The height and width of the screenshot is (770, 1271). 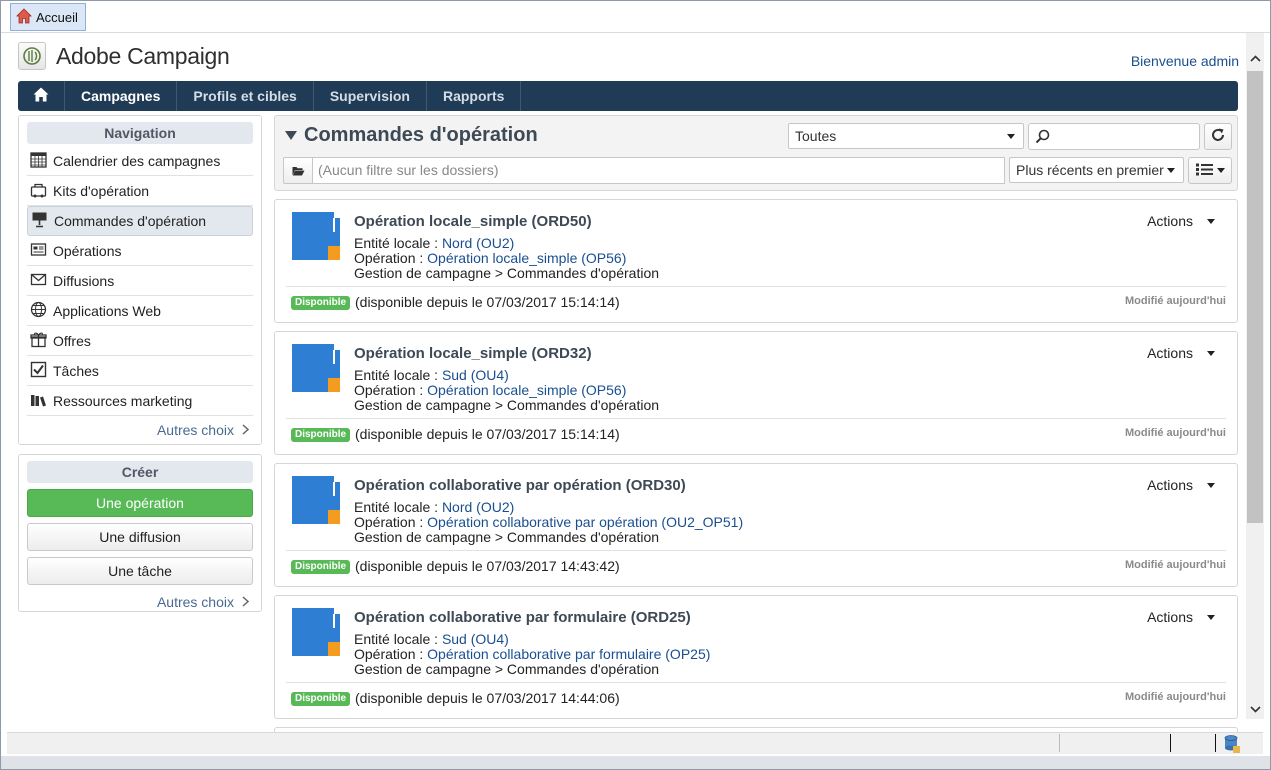 I want to click on create-more-choices-link: Autres choix, so click(x=140, y=602).